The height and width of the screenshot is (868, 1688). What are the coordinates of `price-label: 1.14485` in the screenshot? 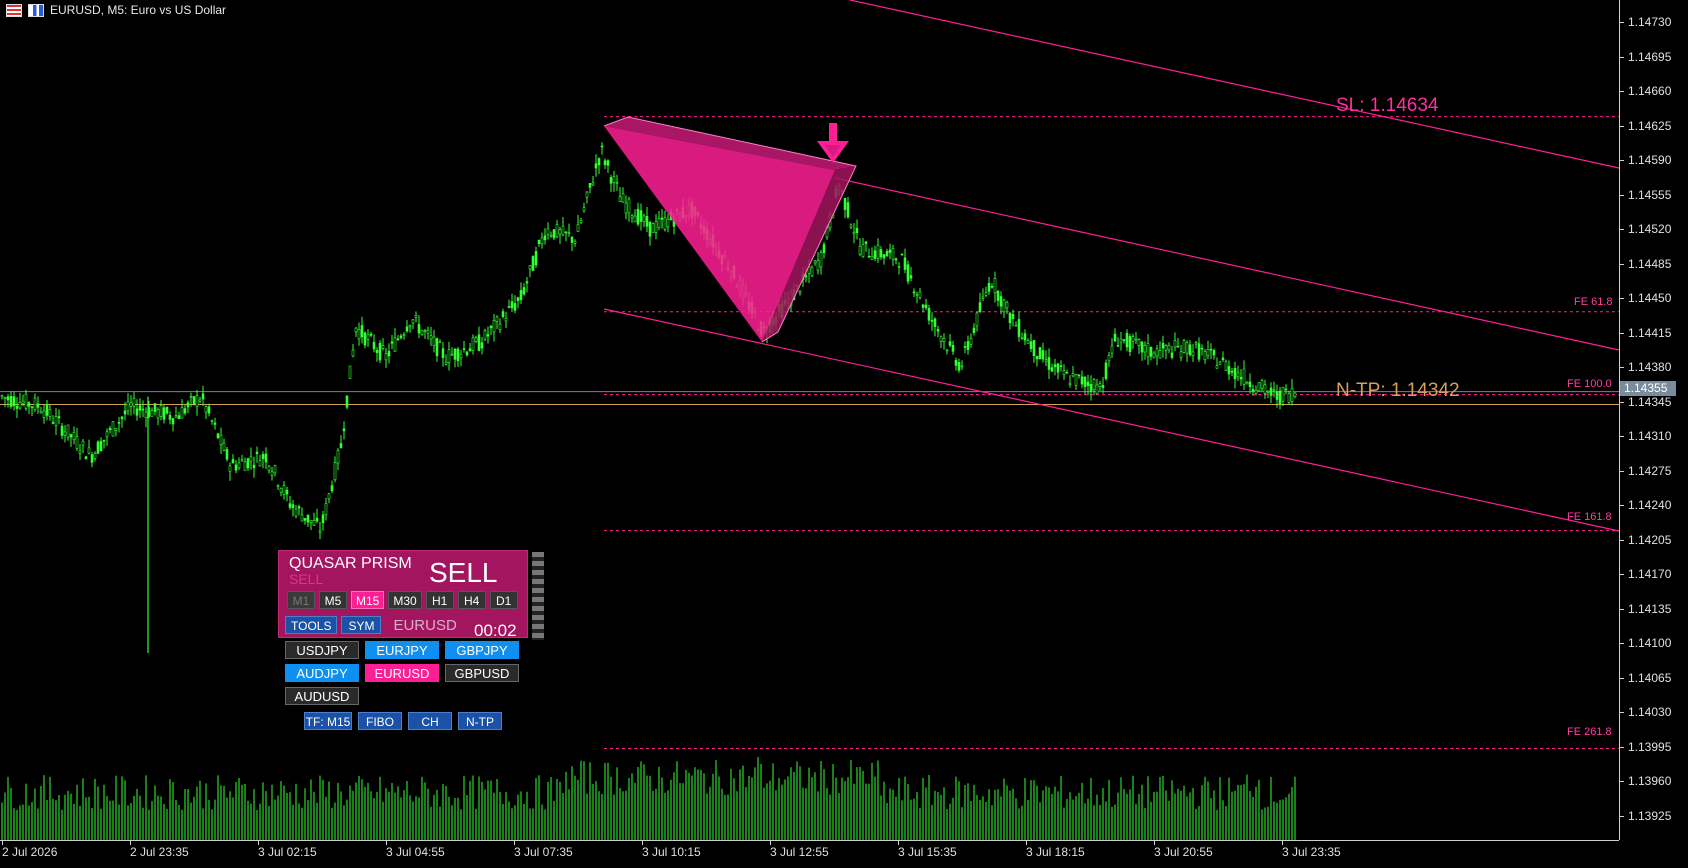 It's located at (1650, 263).